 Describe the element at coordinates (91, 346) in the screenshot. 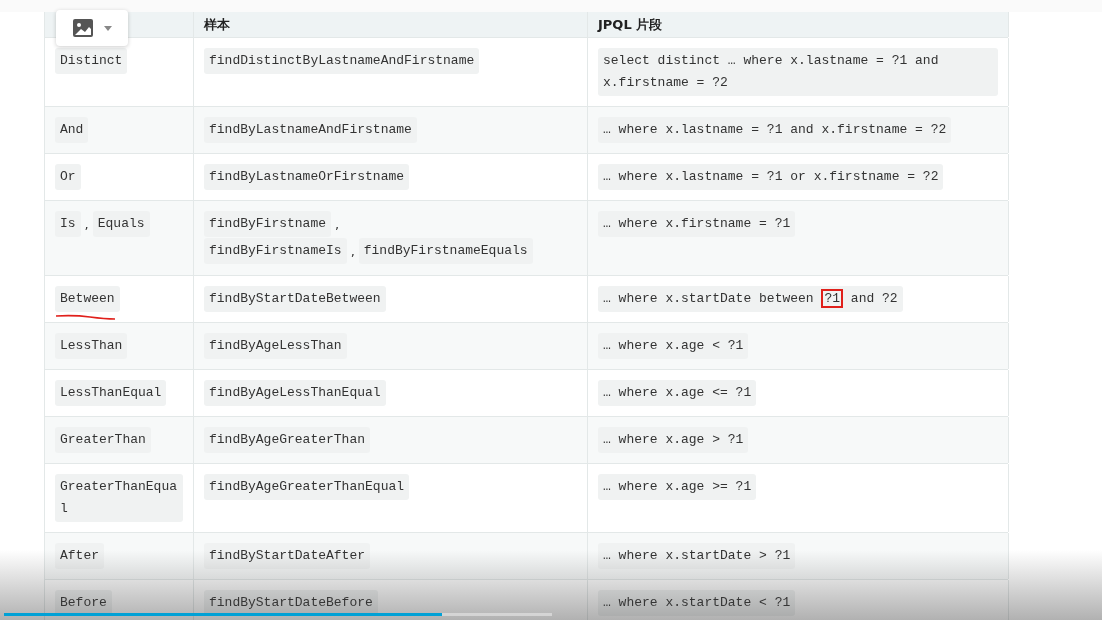

I see `code-snippet: LessThan` at that location.